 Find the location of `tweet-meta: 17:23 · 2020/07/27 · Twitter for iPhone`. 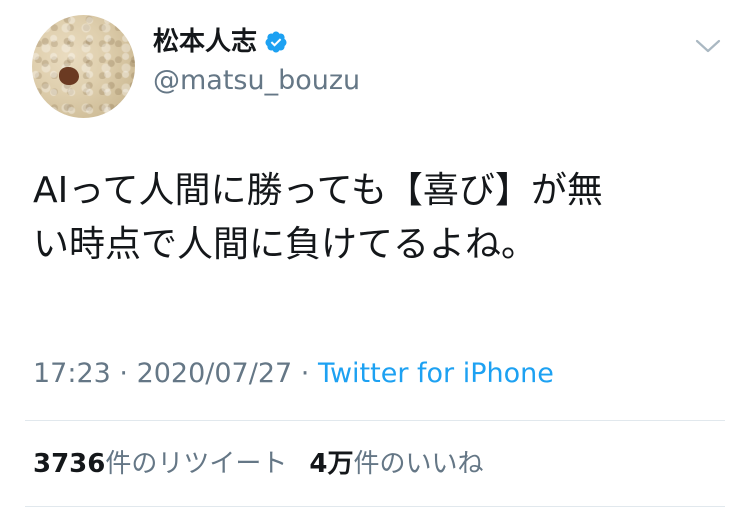

tweet-meta: 17:23 · 2020/07/27 · Twitter for iPhone is located at coordinates (293, 374).